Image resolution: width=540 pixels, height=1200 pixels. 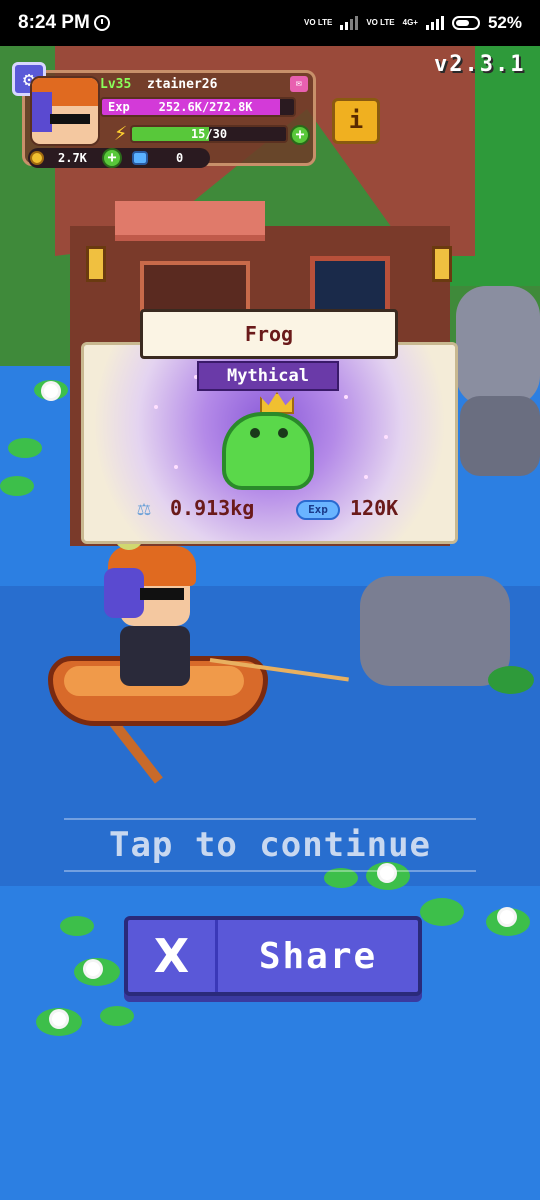 What do you see at coordinates (119, 107) in the screenshot?
I see `exp-label: Exp` at bounding box center [119, 107].